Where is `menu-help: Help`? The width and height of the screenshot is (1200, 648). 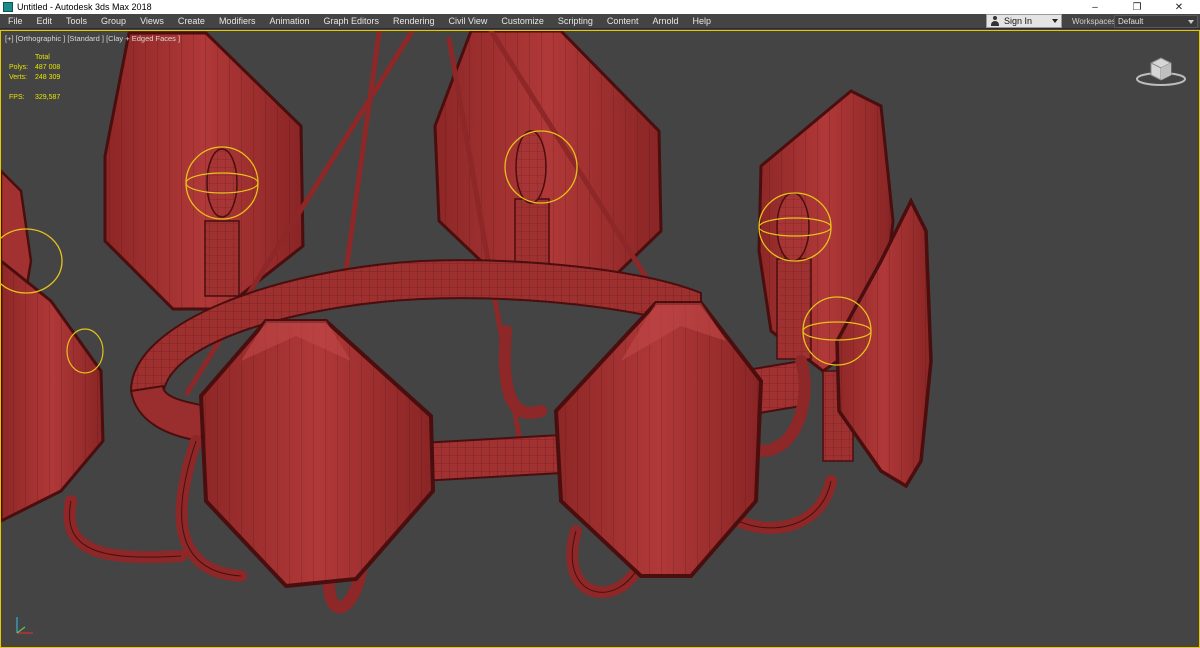
menu-help: Help is located at coordinates (701, 21).